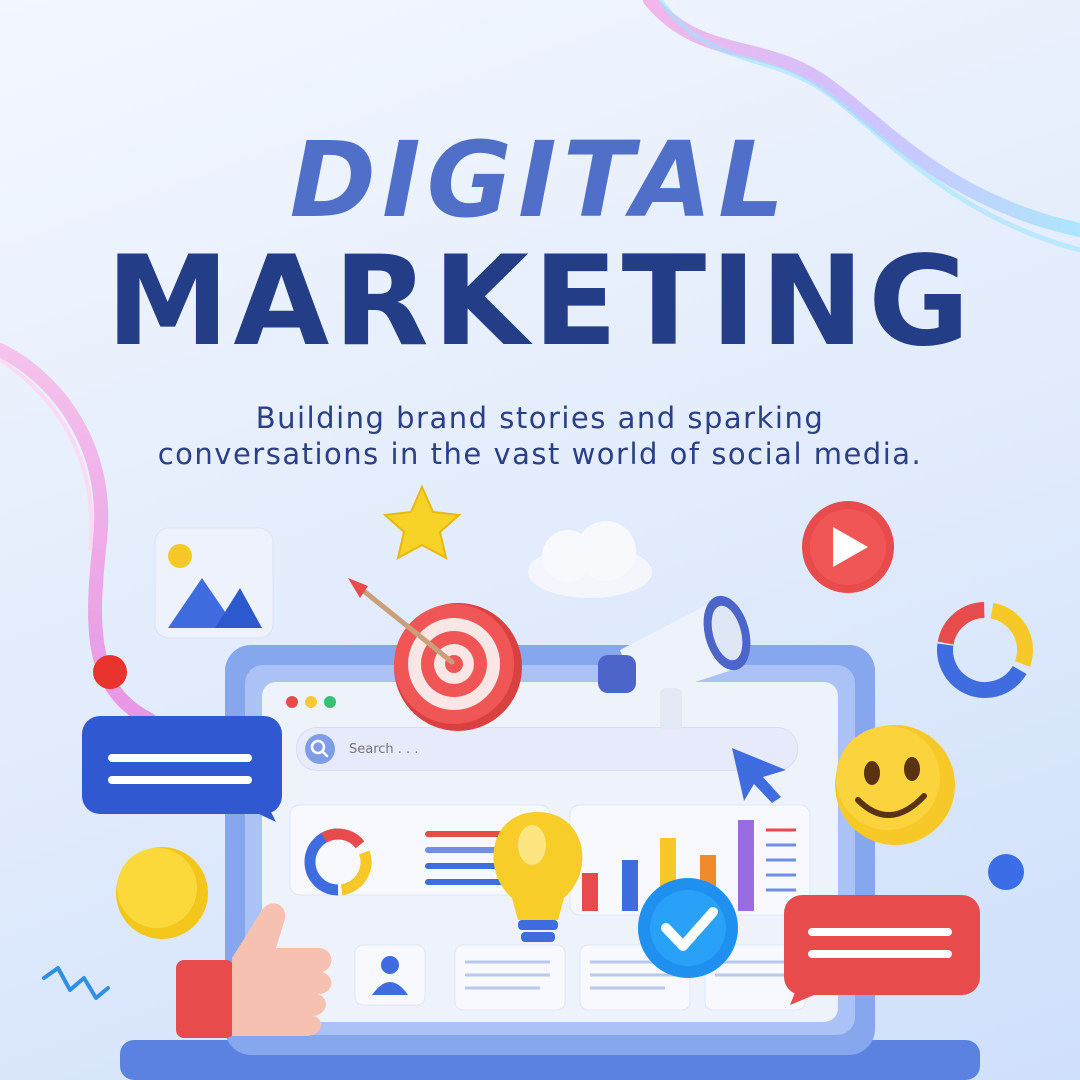  What do you see at coordinates (254, 970) in the screenshot?
I see `thumbs-up-icon` at bounding box center [254, 970].